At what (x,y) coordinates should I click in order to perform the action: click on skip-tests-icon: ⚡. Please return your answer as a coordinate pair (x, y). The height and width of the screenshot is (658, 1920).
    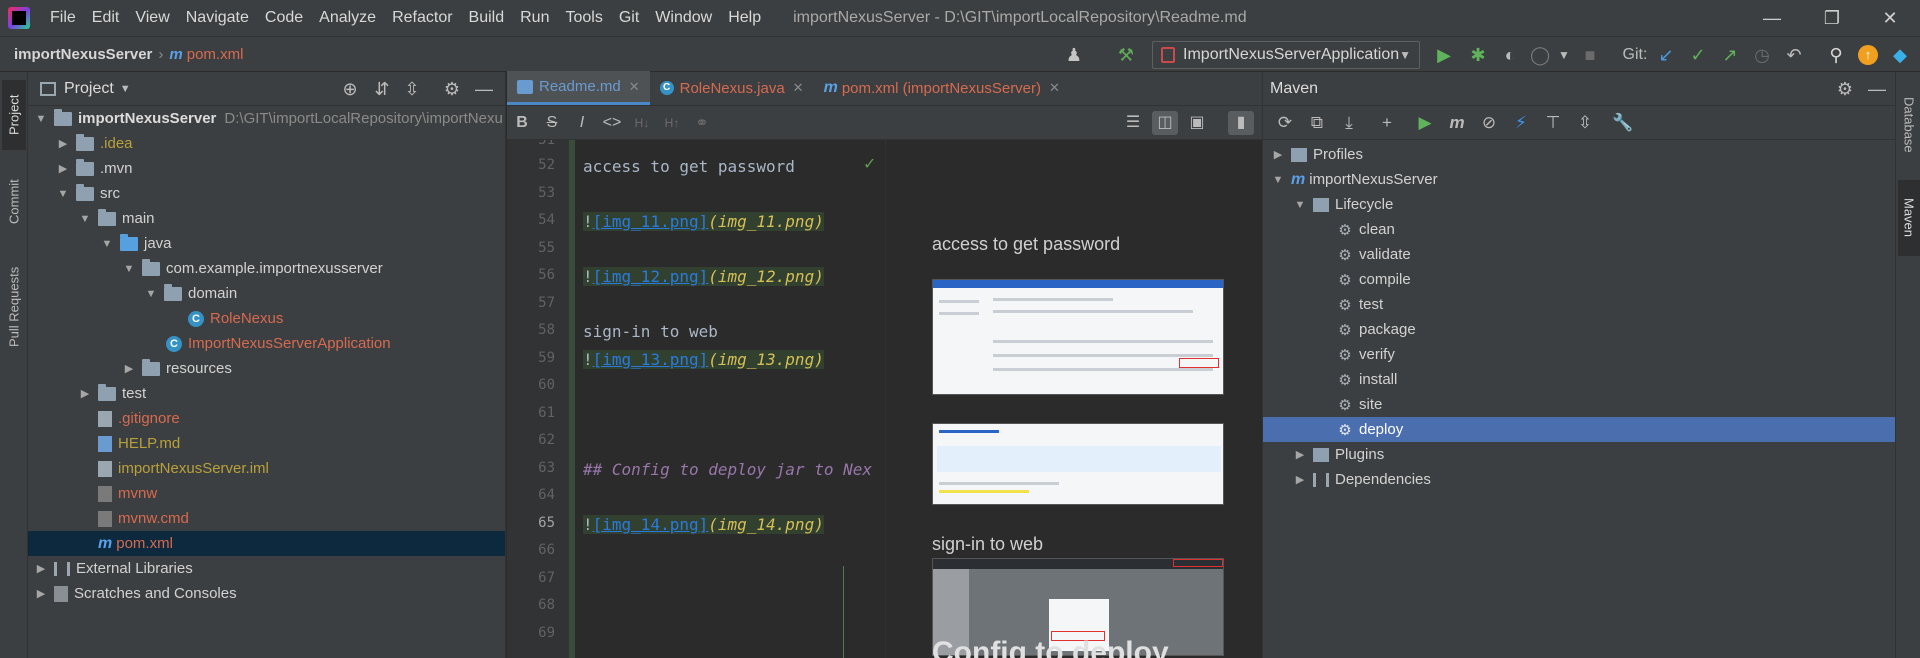
    Looking at the image, I should click on (1521, 123).